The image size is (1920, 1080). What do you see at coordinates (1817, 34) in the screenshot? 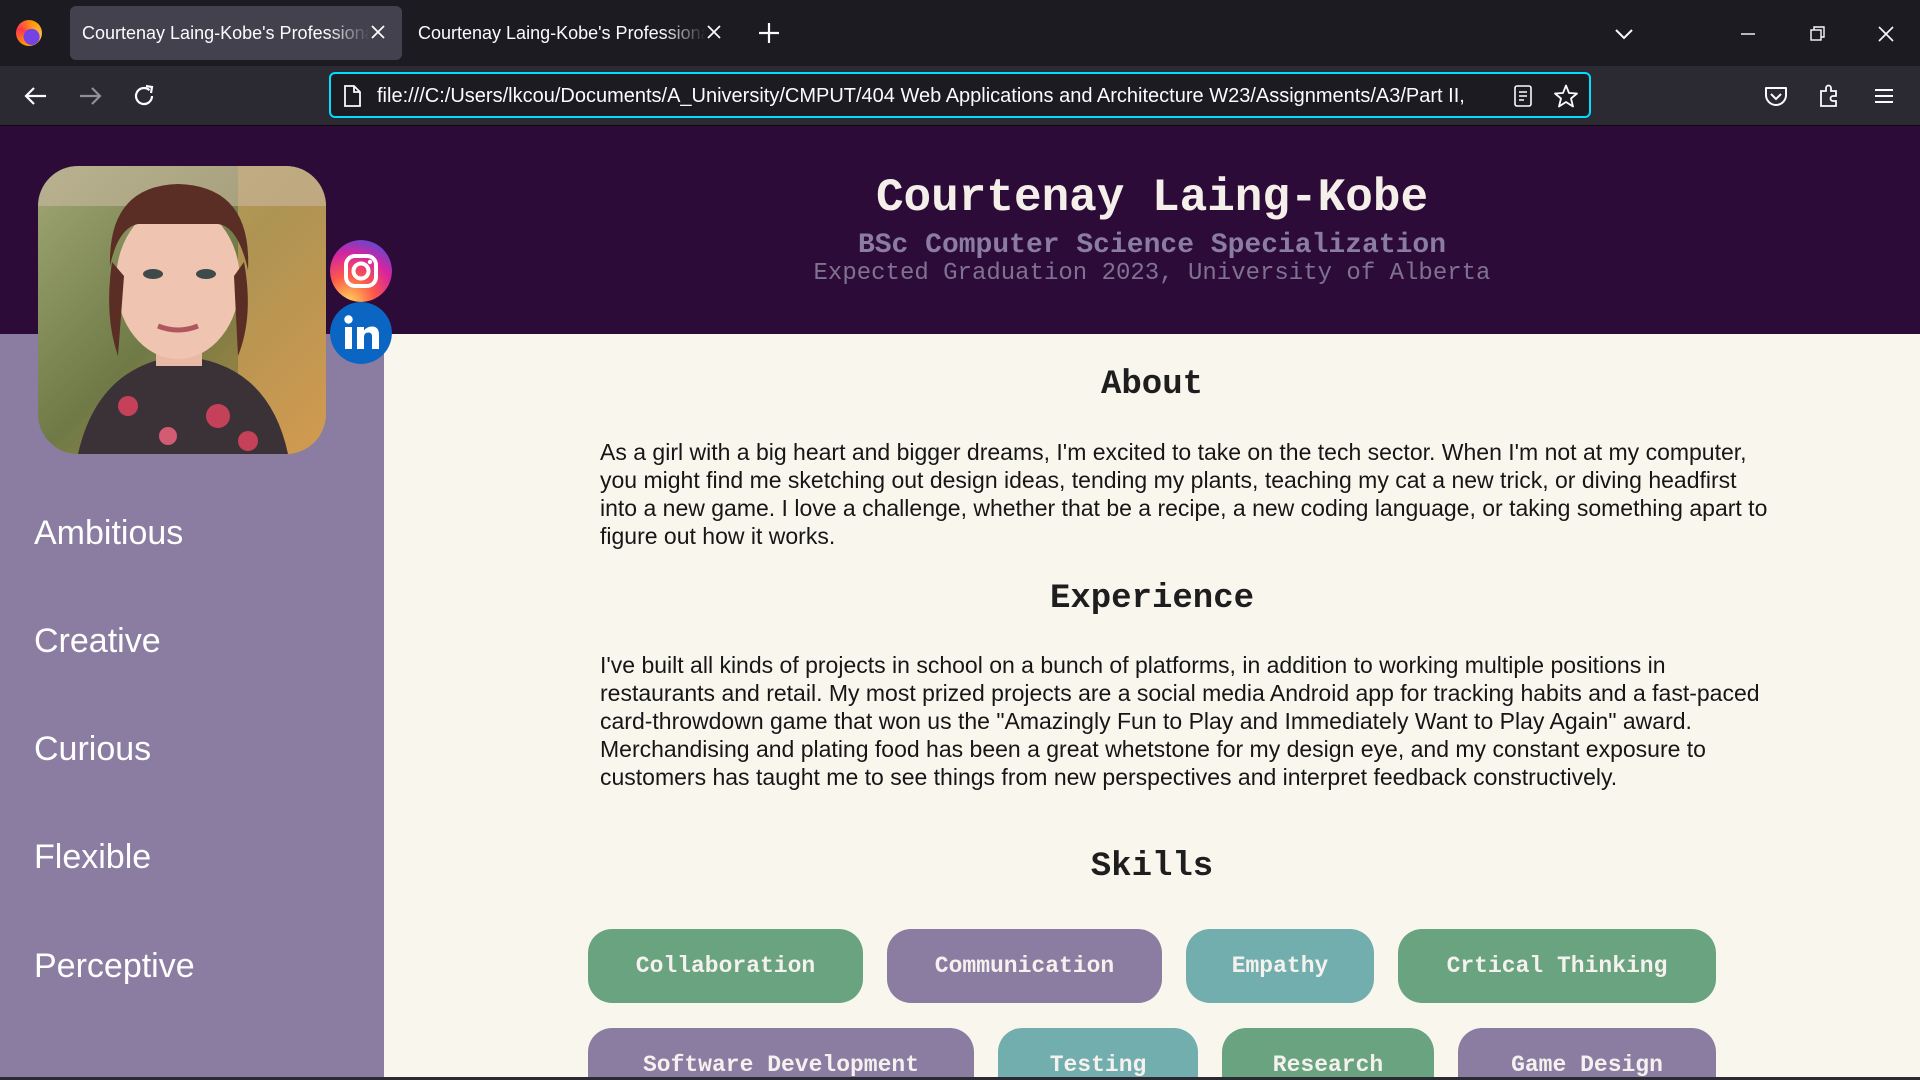
I see `restore-window-icon` at bounding box center [1817, 34].